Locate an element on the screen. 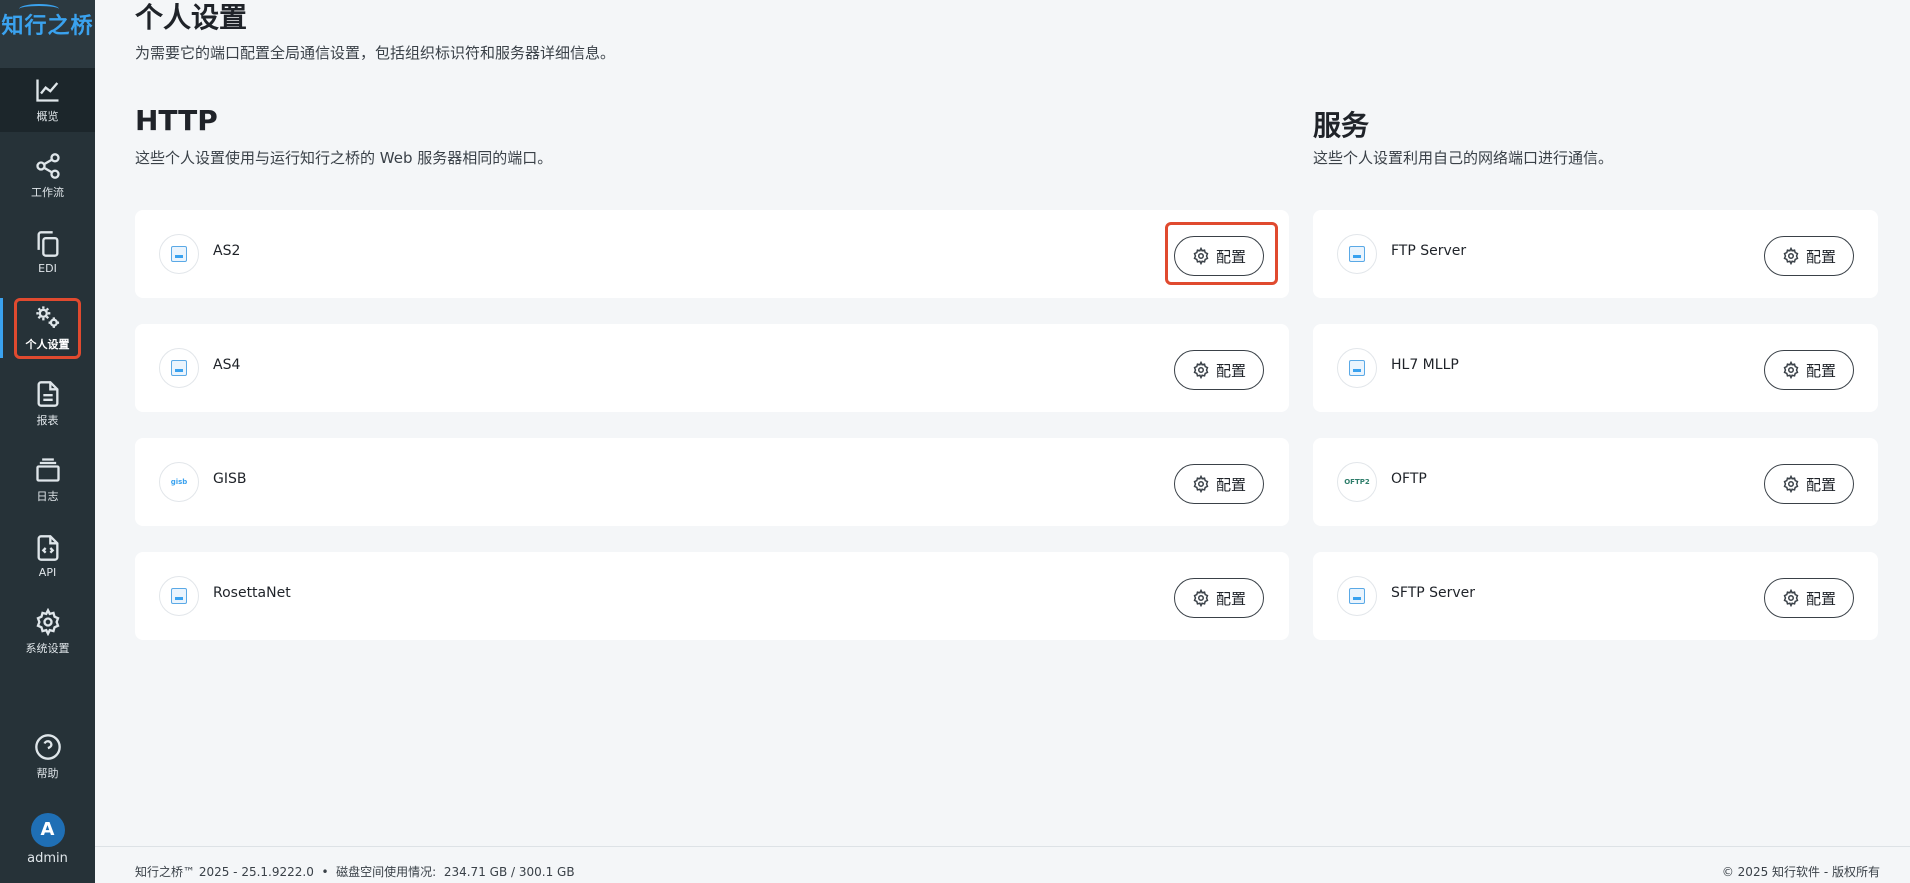 The image size is (1910, 883). as4-icon is located at coordinates (179, 368).